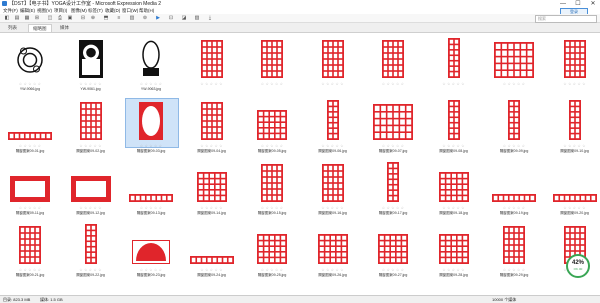  Describe the element at coordinates (184, 18) in the screenshot. I see `toolbar-btn-16: ◪` at that location.